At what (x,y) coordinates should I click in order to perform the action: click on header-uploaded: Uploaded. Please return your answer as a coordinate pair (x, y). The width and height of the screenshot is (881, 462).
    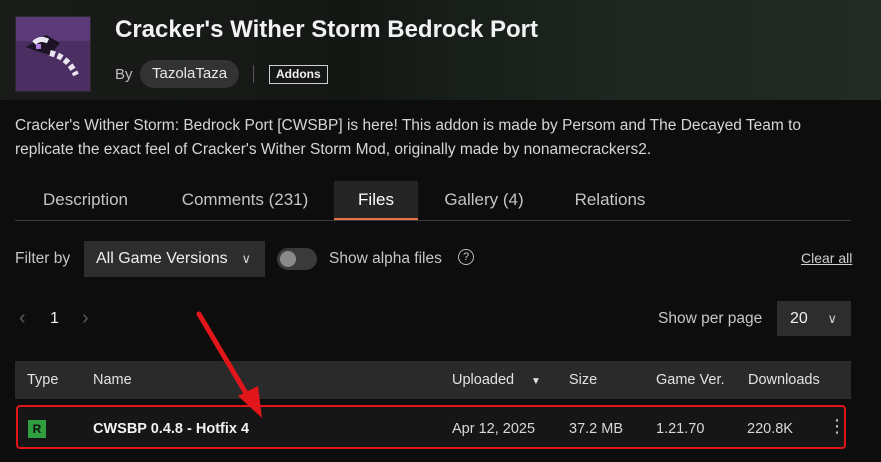
    Looking at the image, I should click on (483, 380).